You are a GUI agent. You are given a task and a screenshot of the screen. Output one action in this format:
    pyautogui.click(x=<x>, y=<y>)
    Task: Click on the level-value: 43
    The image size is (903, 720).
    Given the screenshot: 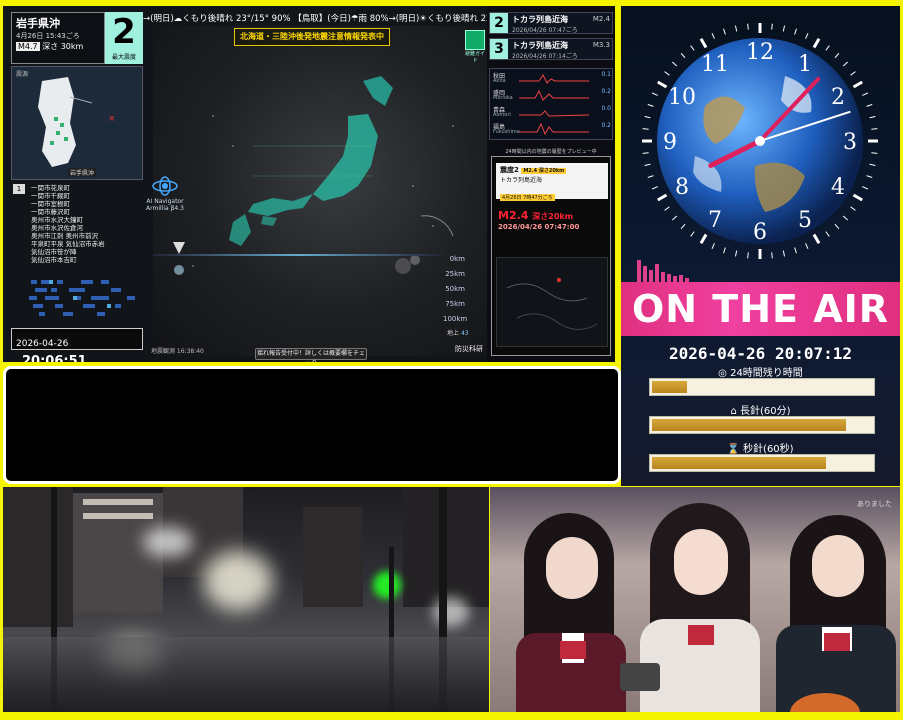 What is the action you would take?
    pyautogui.click(x=464, y=333)
    